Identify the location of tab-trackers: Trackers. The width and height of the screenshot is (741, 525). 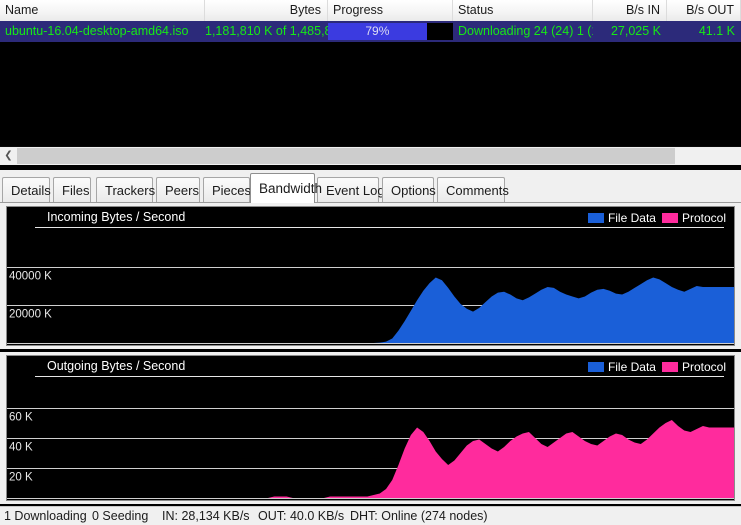
(125, 189).